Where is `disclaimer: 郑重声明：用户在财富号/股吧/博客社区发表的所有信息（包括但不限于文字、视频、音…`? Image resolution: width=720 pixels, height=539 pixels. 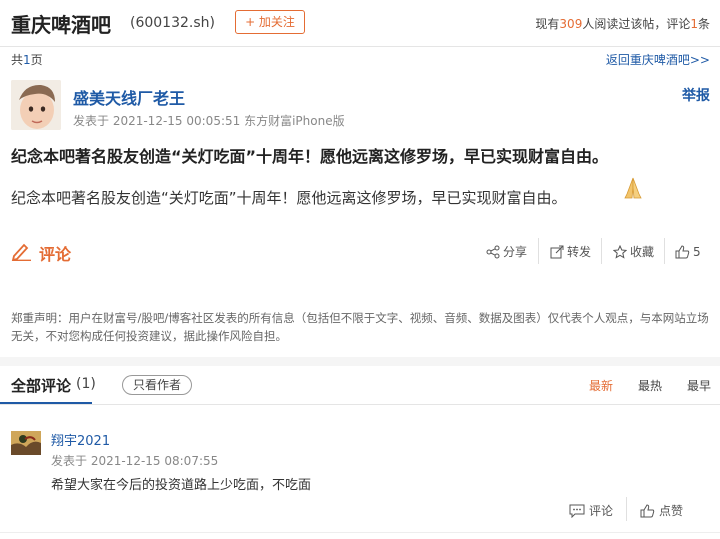
disclaimer: 郑重声明：用户在财富号/股吧/博客社区发表的所有信息（包括但不限于文字、视频、音… is located at coordinates (360, 327).